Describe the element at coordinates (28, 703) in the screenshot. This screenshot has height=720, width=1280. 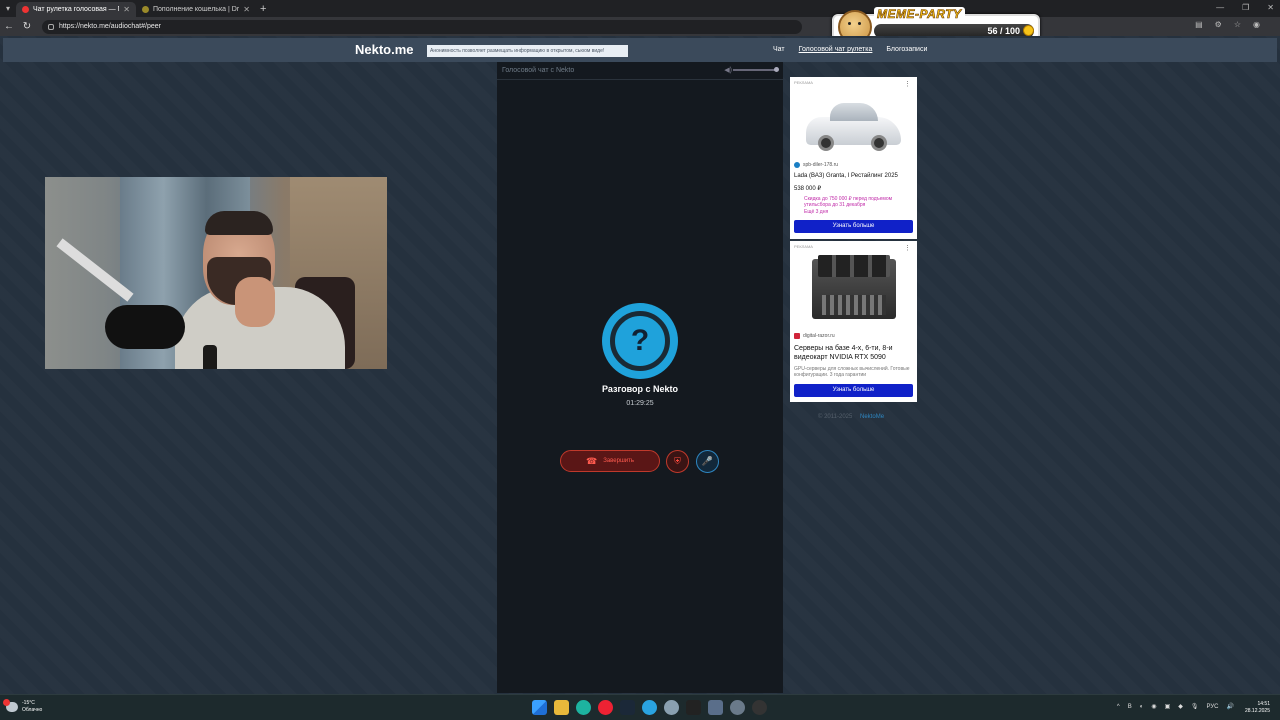
I see `temperature: -15°C` at that location.